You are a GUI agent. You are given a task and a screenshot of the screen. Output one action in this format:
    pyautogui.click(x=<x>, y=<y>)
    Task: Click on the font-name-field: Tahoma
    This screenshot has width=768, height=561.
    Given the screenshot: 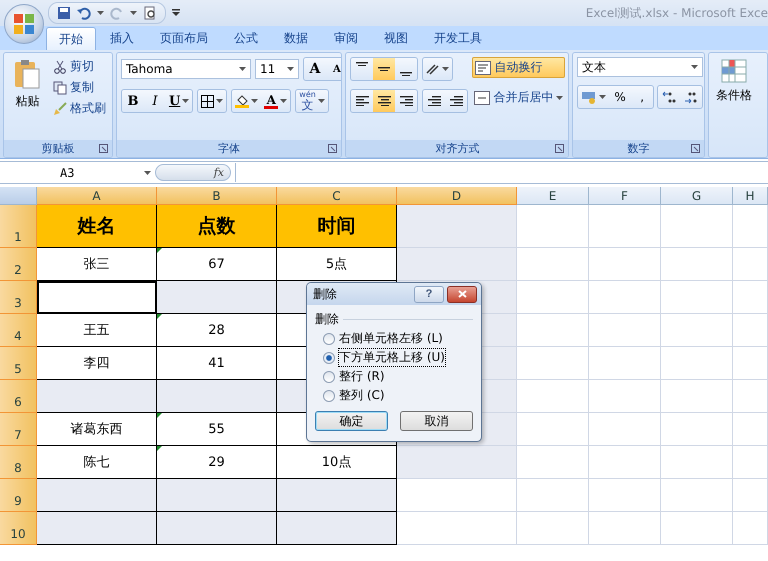 What is the action you would take?
    pyautogui.click(x=185, y=69)
    